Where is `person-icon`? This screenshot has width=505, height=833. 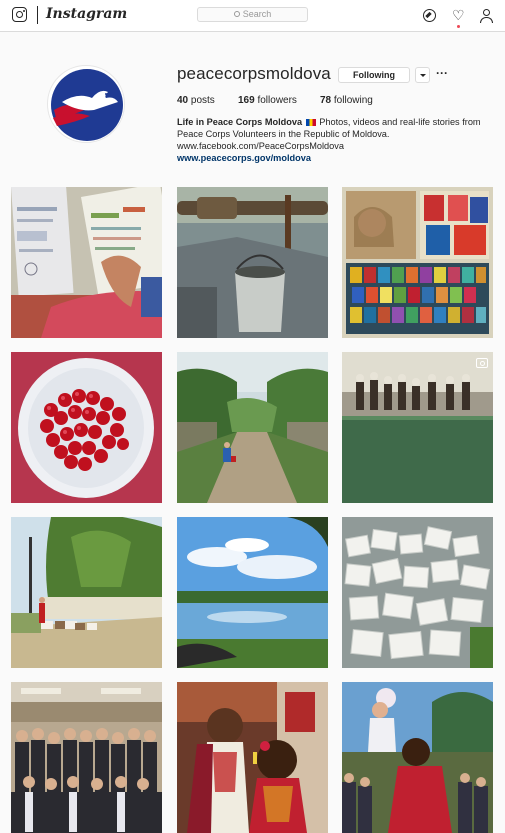 person-icon is located at coordinates (486, 16).